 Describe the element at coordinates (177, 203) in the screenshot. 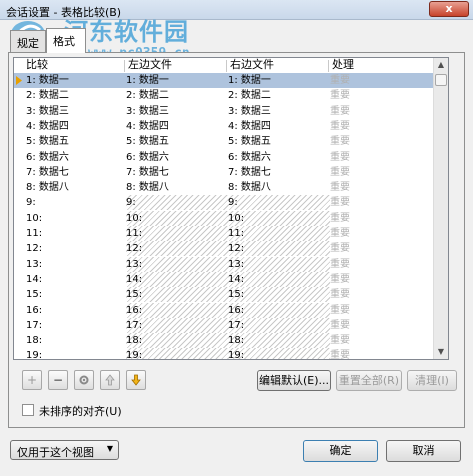

I see `cell-left-file: 9:` at that location.